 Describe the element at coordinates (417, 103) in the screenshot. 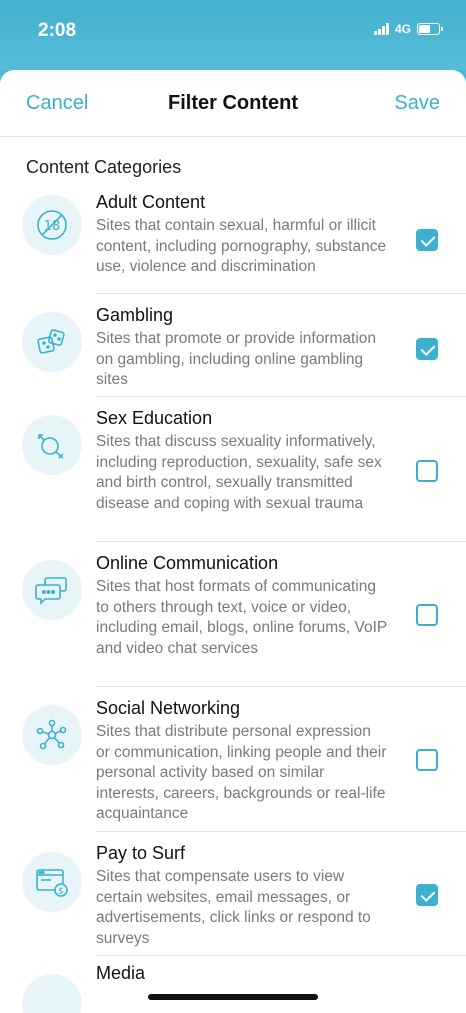

I see `save-button: Save` at that location.